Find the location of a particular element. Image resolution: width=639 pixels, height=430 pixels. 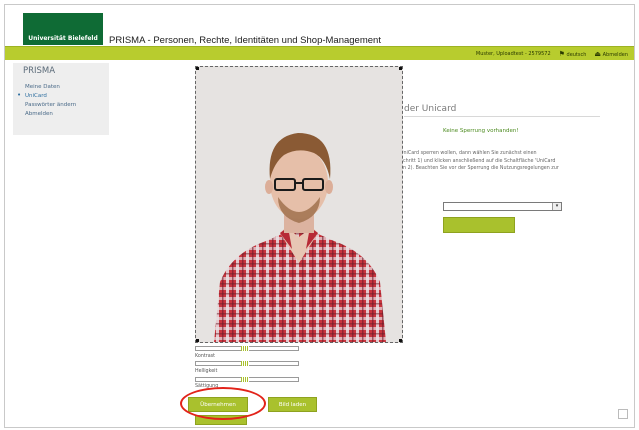

sidebar-item-abmelden: Abmelden is located at coordinates (61, 113).